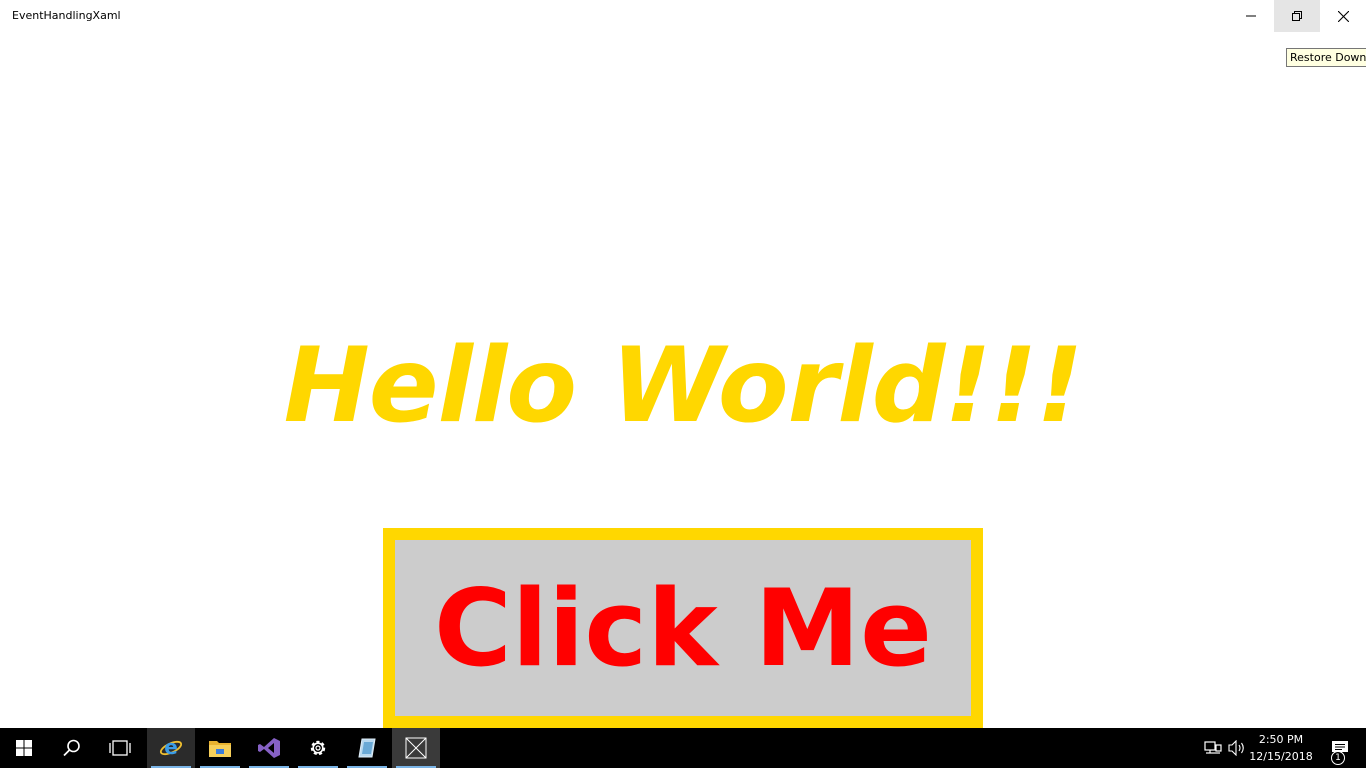 Image resolution: width=1366 pixels, height=768 pixels. Describe the element at coordinates (1281, 756) in the screenshot. I see `clock-date: 12/15/2018` at that location.